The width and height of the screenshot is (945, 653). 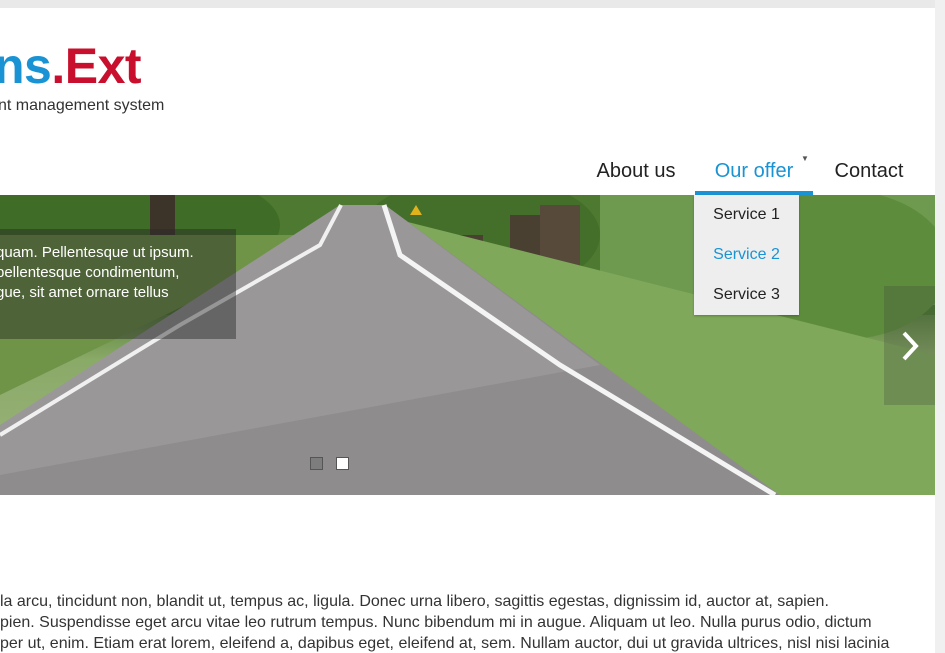 I want to click on our-offer-dropdown: Service 1 Service 2 Service 3, so click(x=746, y=255).